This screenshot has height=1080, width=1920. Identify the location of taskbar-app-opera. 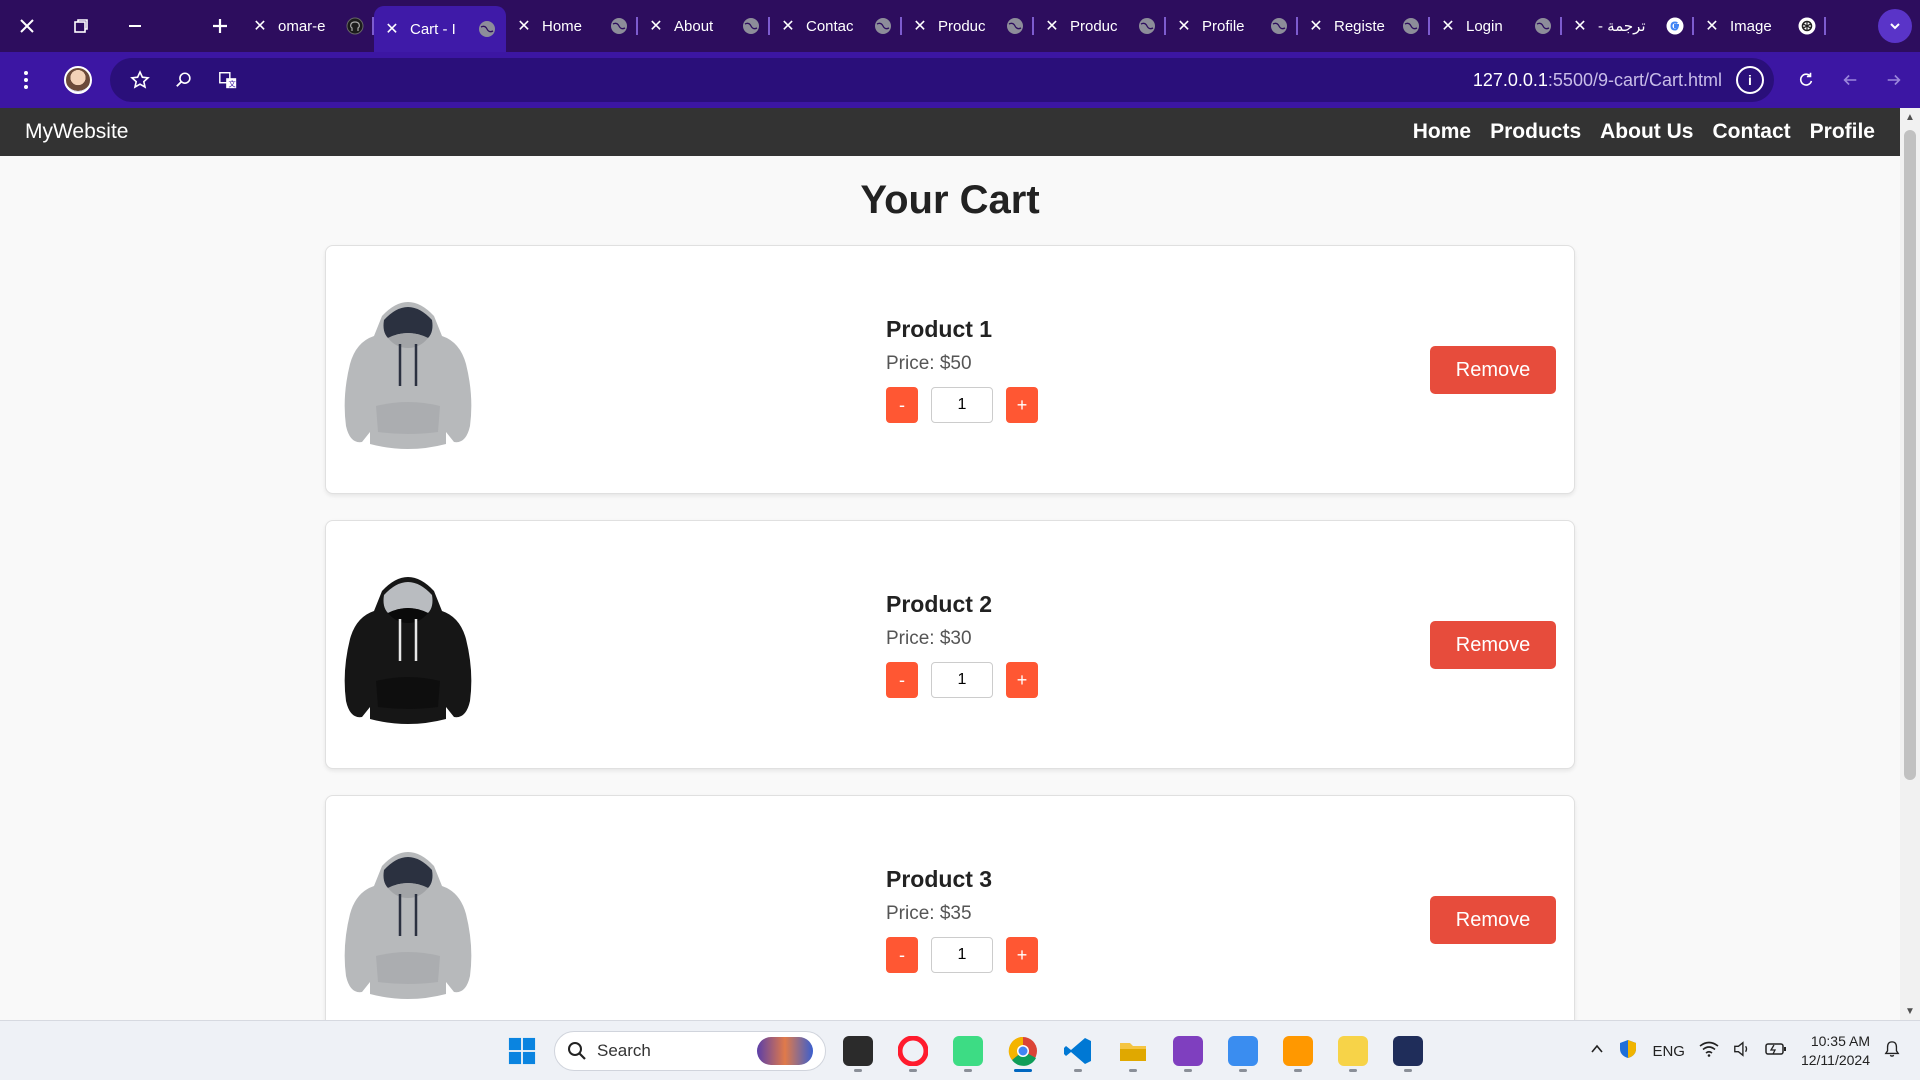
(913, 1051).